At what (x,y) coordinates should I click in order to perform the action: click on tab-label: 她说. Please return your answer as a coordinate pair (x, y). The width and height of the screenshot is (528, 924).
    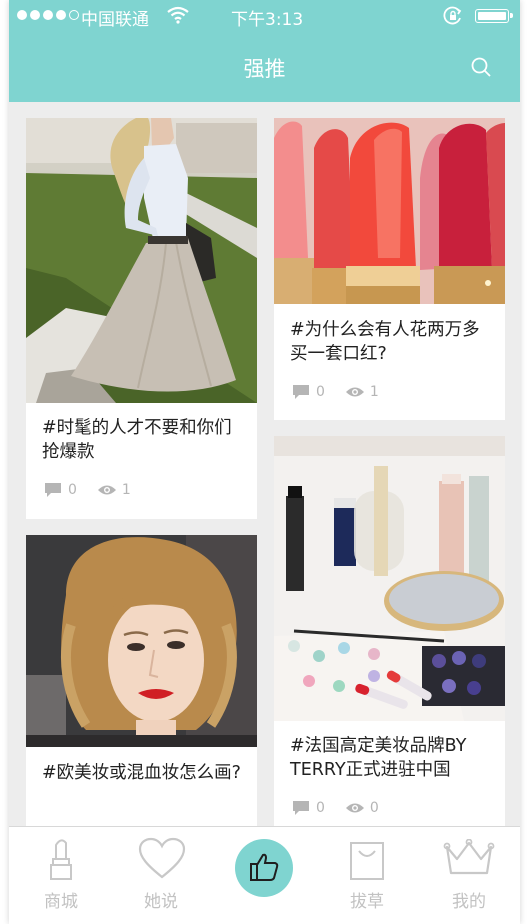
    Looking at the image, I should click on (161, 902).